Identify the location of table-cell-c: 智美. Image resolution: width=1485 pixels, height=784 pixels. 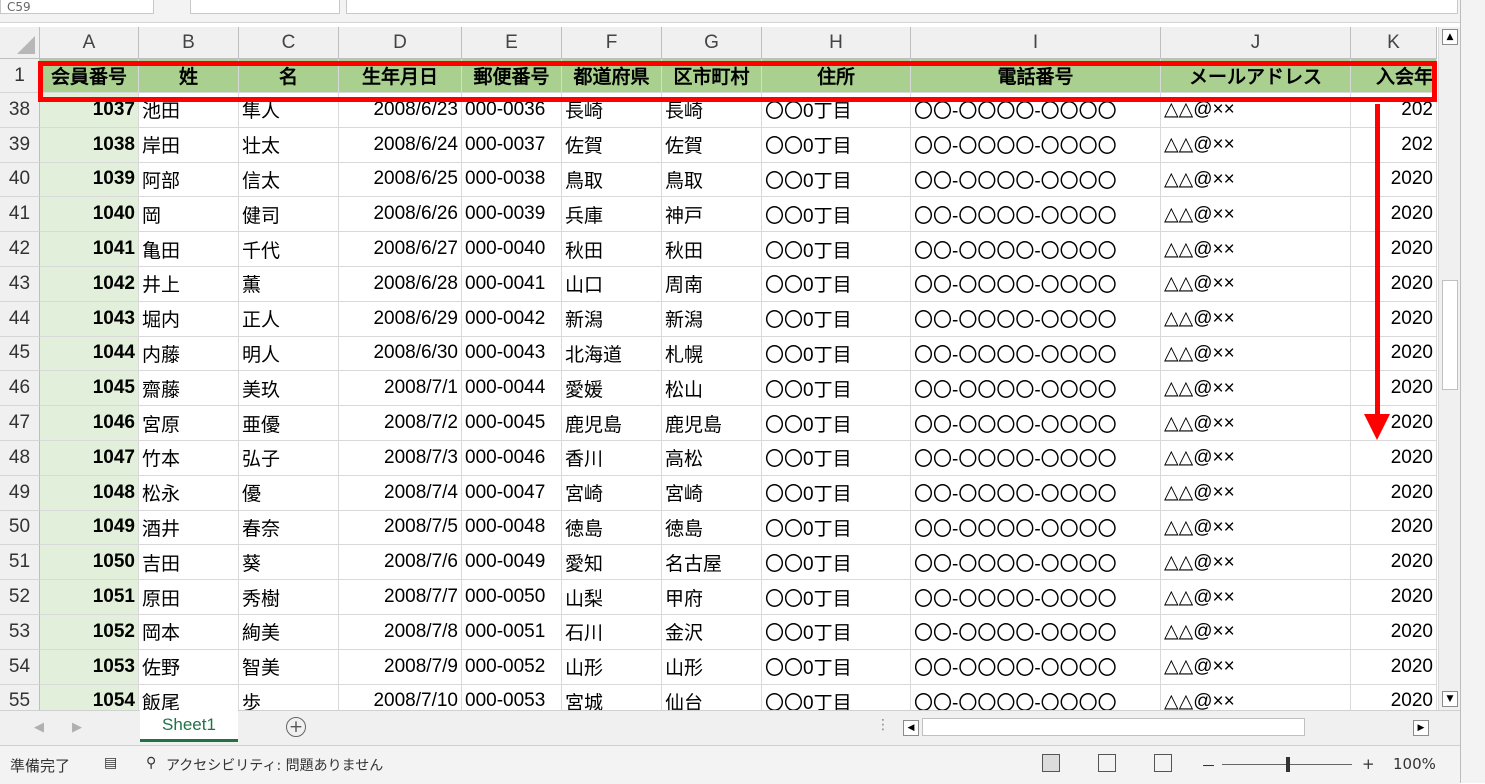
(289, 667).